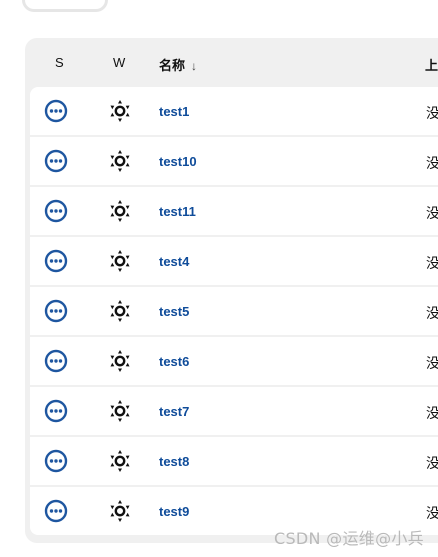 The image size is (438, 557). What do you see at coordinates (234, 211) in the screenshot?
I see `table-row: test11 没` at bounding box center [234, 211].